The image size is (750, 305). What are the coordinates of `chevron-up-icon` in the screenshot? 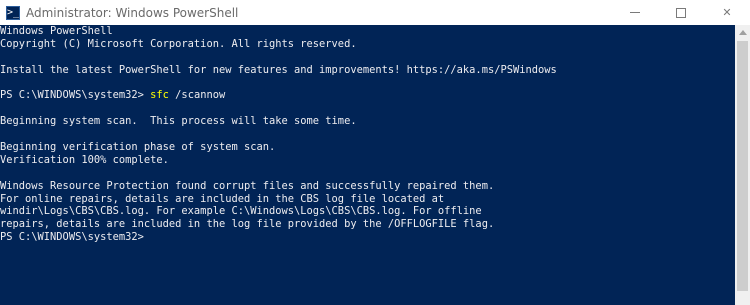 It's located at (742, 32).